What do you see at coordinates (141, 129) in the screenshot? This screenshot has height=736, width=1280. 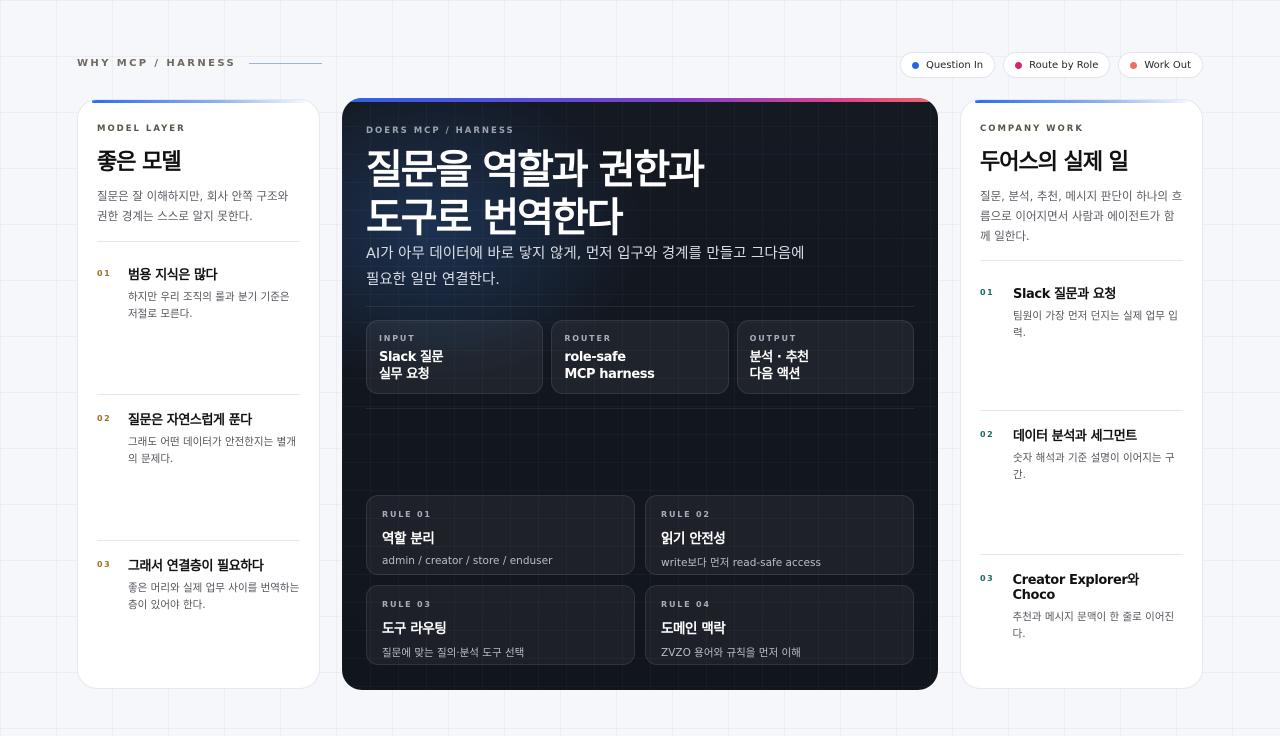 I see `card-kicker: MODEL LAYER` at bounding box center [141, 129].